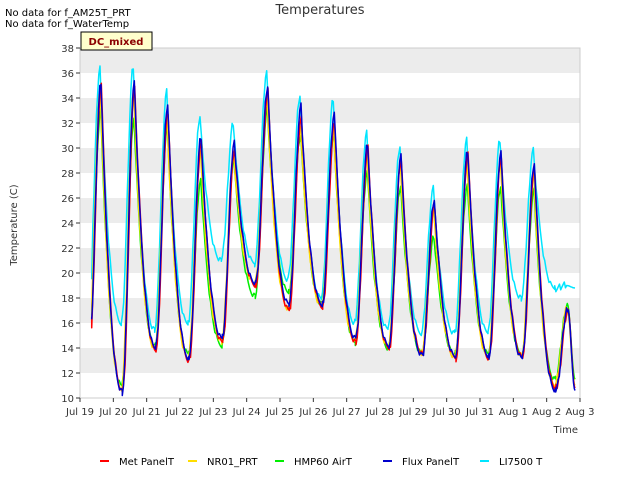  I want to click on y-axis-ticks: 10 12 14 16 18 20 22 24 26 28 30 32 34 36 38, so click(70, 224).